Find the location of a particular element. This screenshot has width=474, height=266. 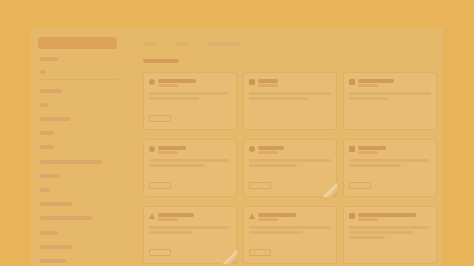

sidebar-divider is located at coordinates (78, 79).